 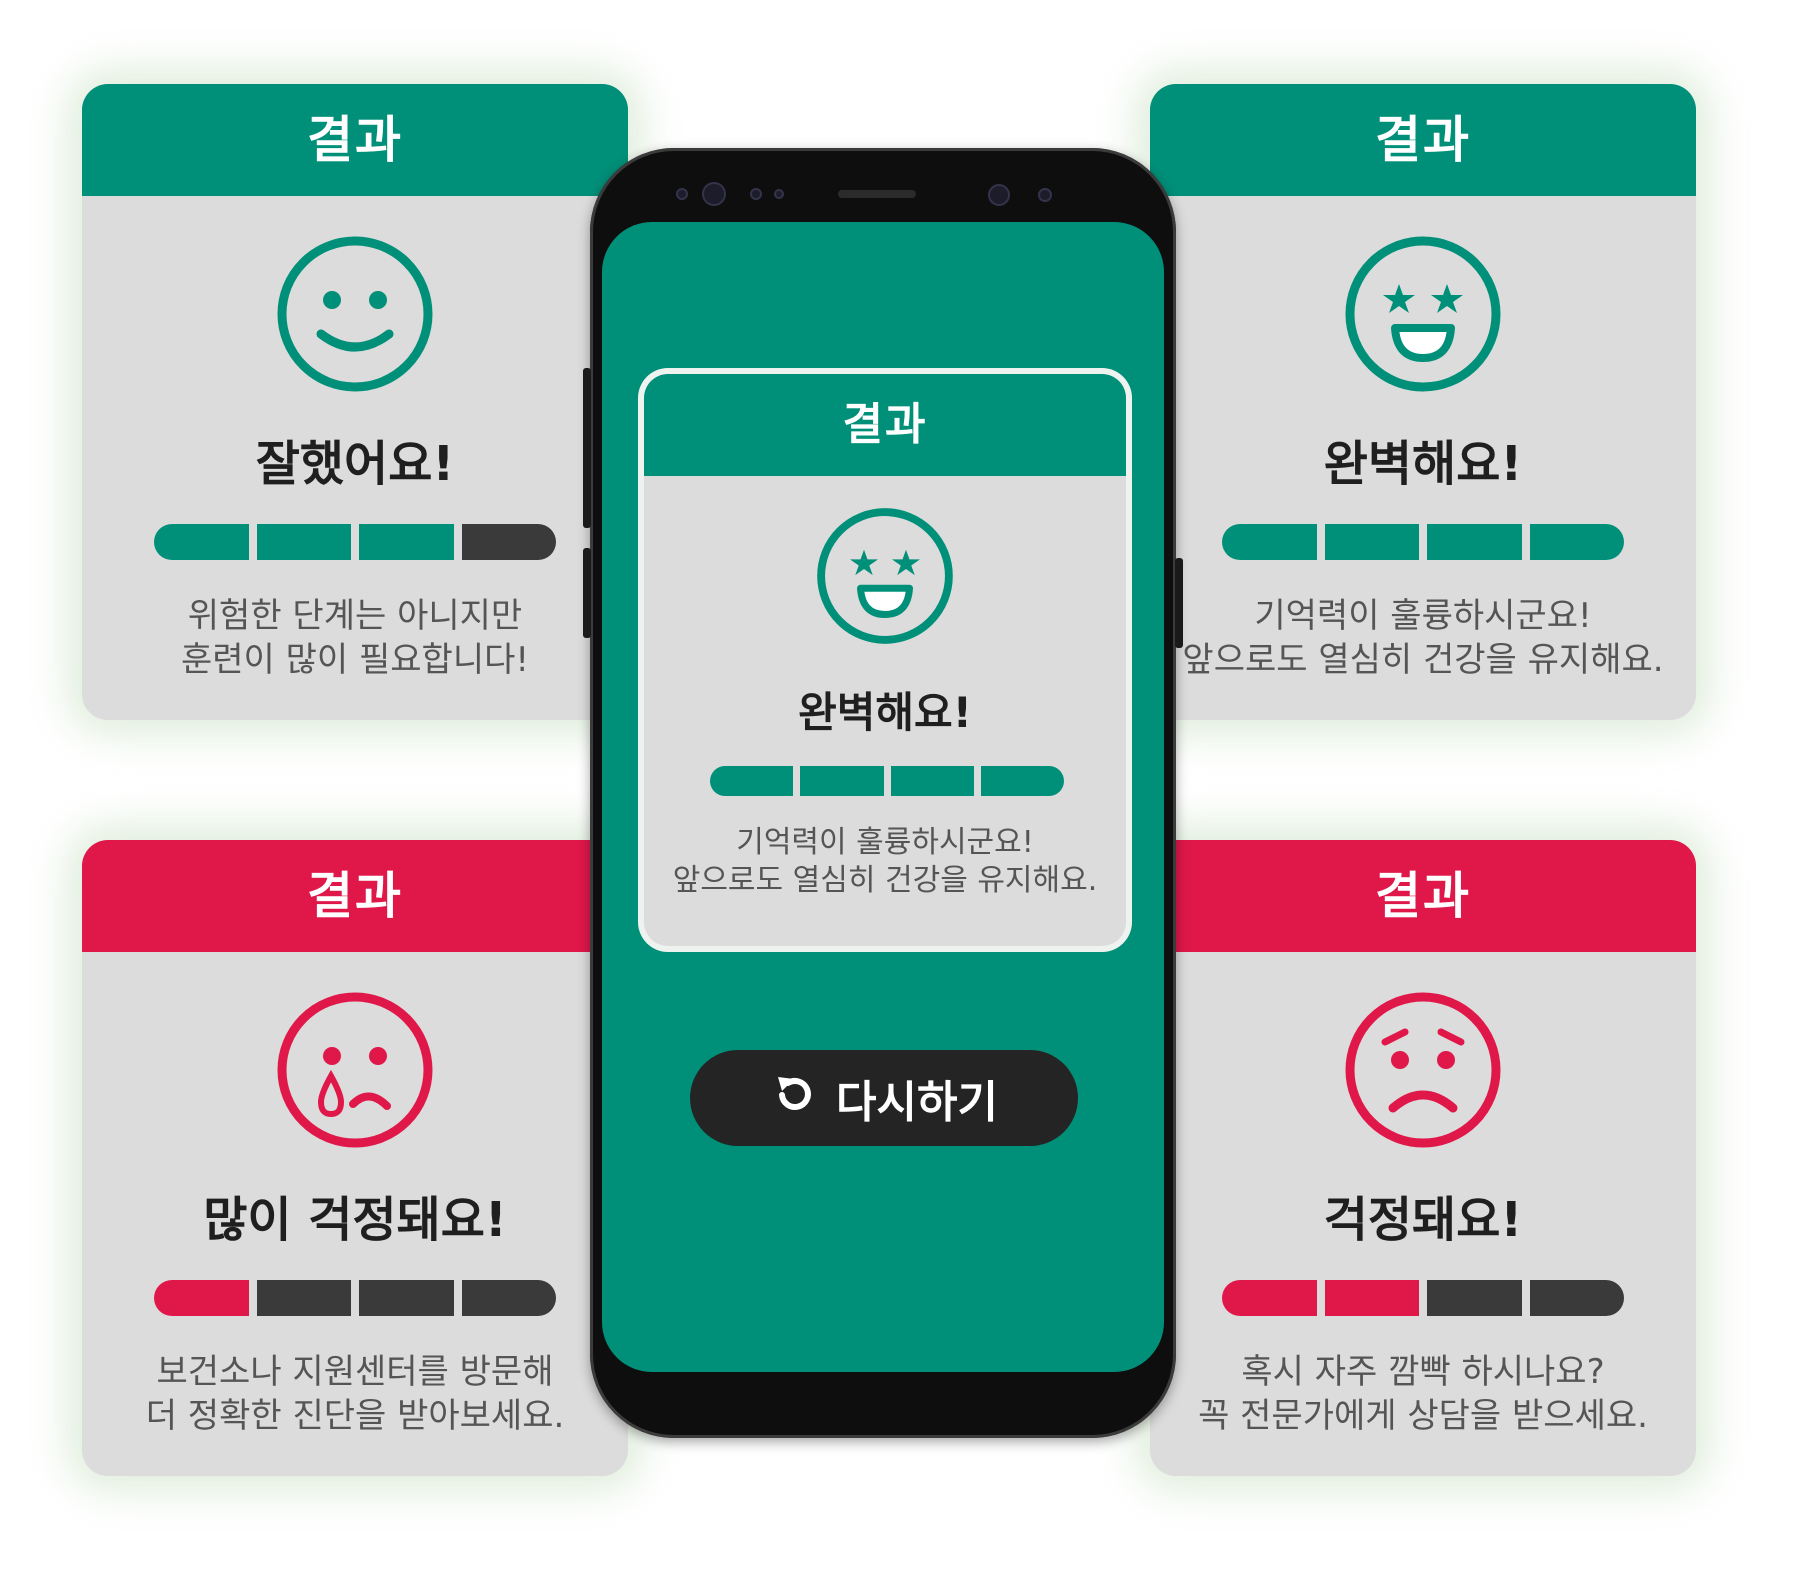 I want to click on card-message-line-1: 혹시 자주 깜빡 하시나요?, so click(x=1423, y=1372).